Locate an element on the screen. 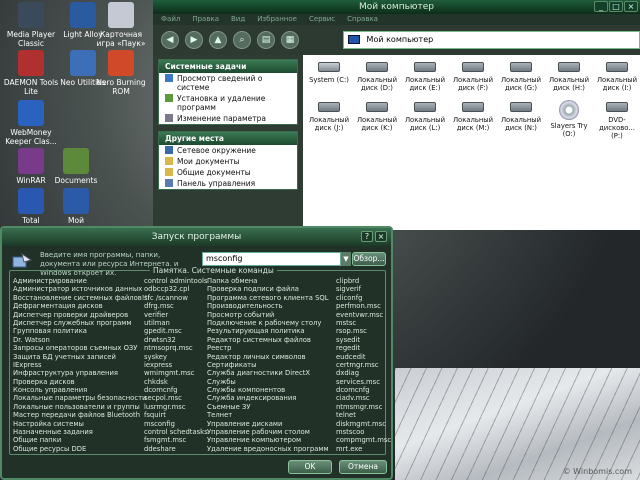 The height and width of the screenshot is (480, 640). memo-command-value: ddeshare is located at coordinates (160, 448).